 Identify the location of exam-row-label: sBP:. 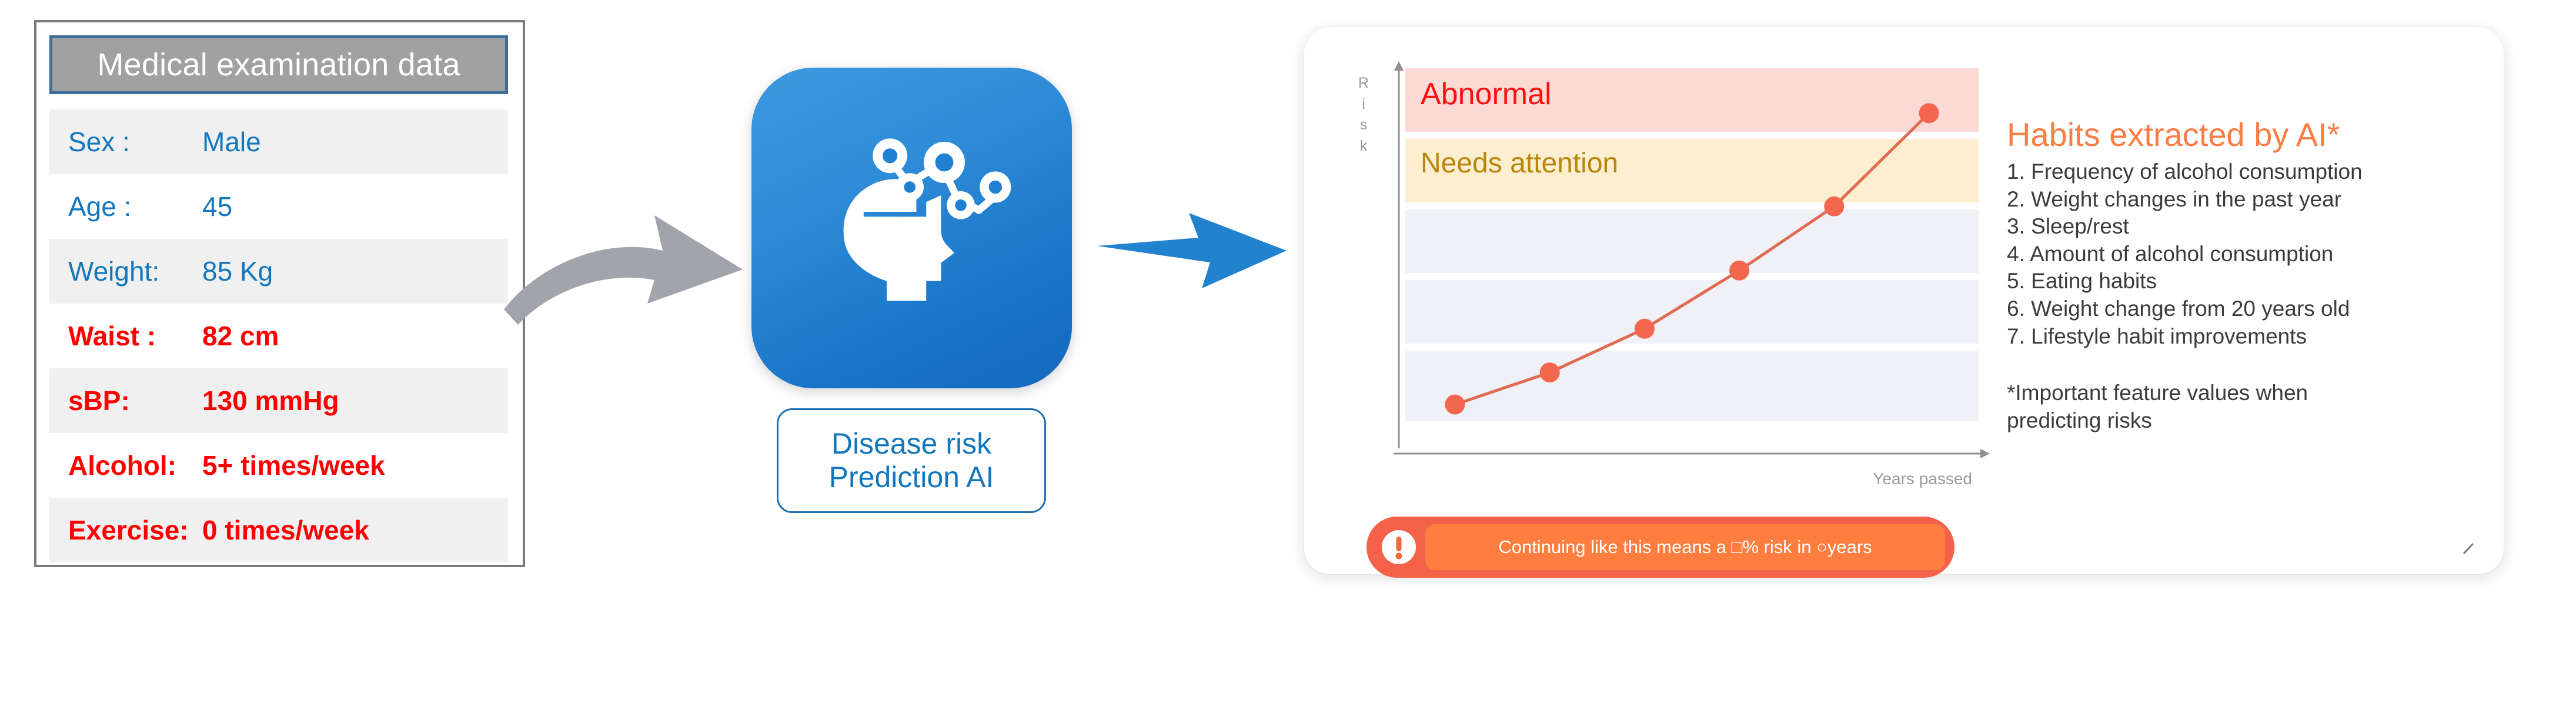
(99, 401).